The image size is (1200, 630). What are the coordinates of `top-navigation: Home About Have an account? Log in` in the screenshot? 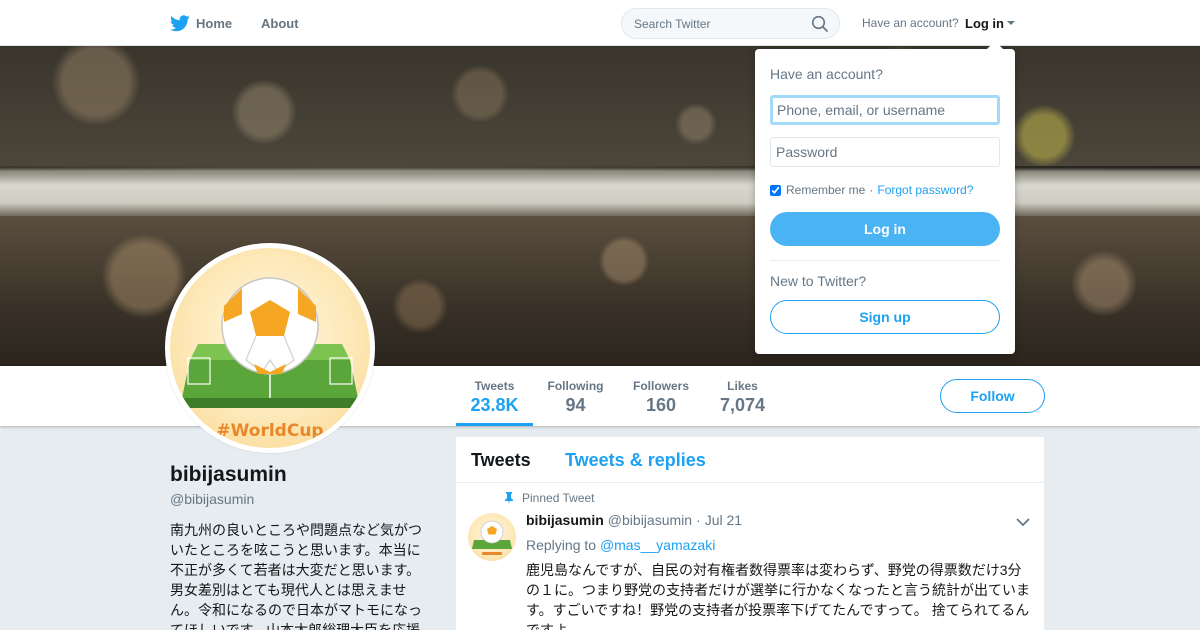 It's located at (600, 23).